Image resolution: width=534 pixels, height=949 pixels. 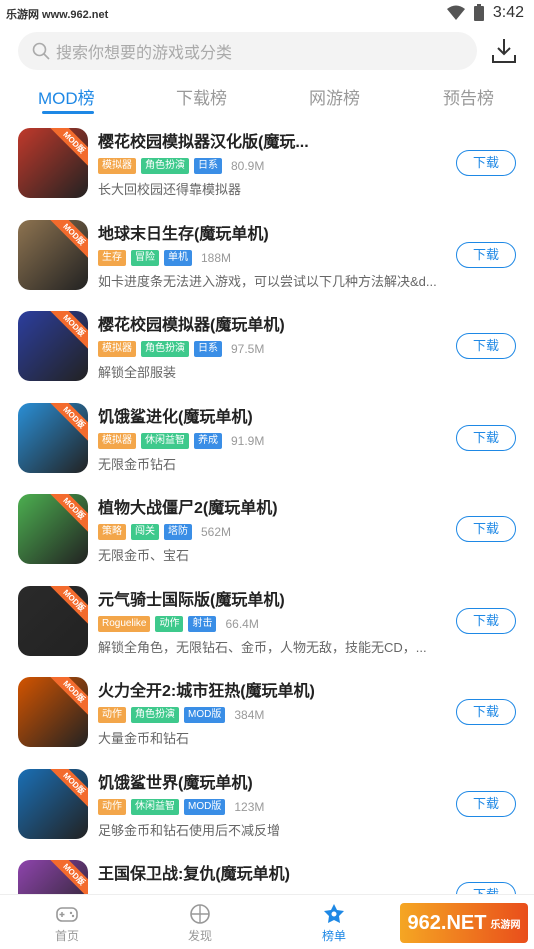 I want to click on tab-preview: 预告榜, so click(x=468, y=96).